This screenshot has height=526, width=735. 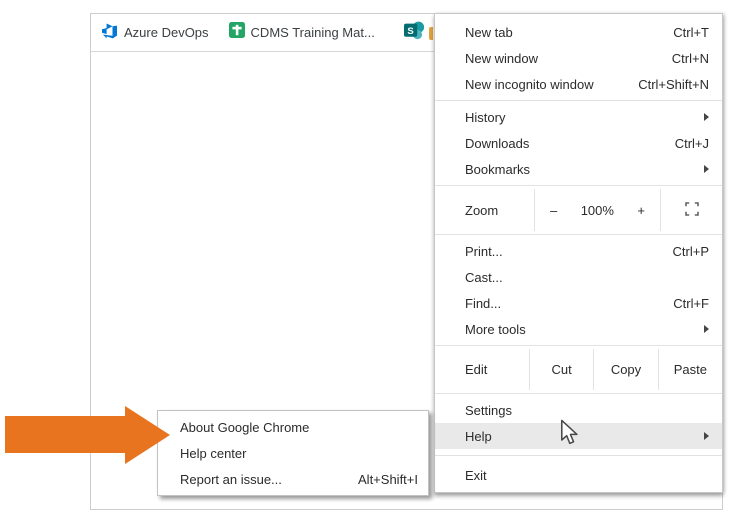 What do you see at coordinates (578, 143) in the screenshot?
I see `menu-item-downloads: Downloads Ctrl+J` at bounding box center [578, 143].